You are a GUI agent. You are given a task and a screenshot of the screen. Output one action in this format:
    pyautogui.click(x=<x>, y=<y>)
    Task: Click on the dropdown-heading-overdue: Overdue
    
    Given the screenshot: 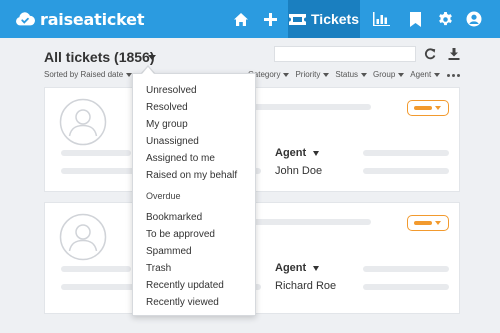 What is the action you would take?
    pyautogui.click(x=194, y=196)
    